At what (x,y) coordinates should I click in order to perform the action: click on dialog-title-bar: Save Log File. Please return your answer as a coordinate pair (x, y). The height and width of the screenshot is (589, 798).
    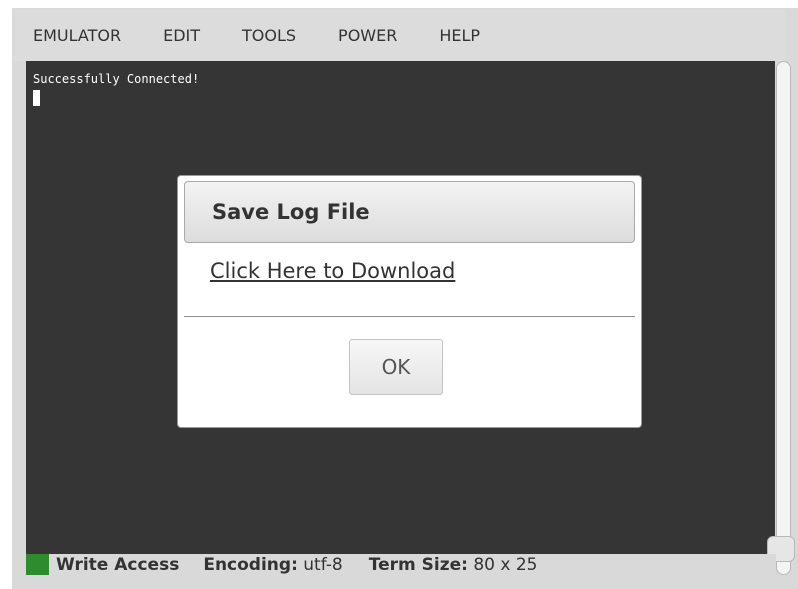
    Looking at the image, I should click on (409, 212).